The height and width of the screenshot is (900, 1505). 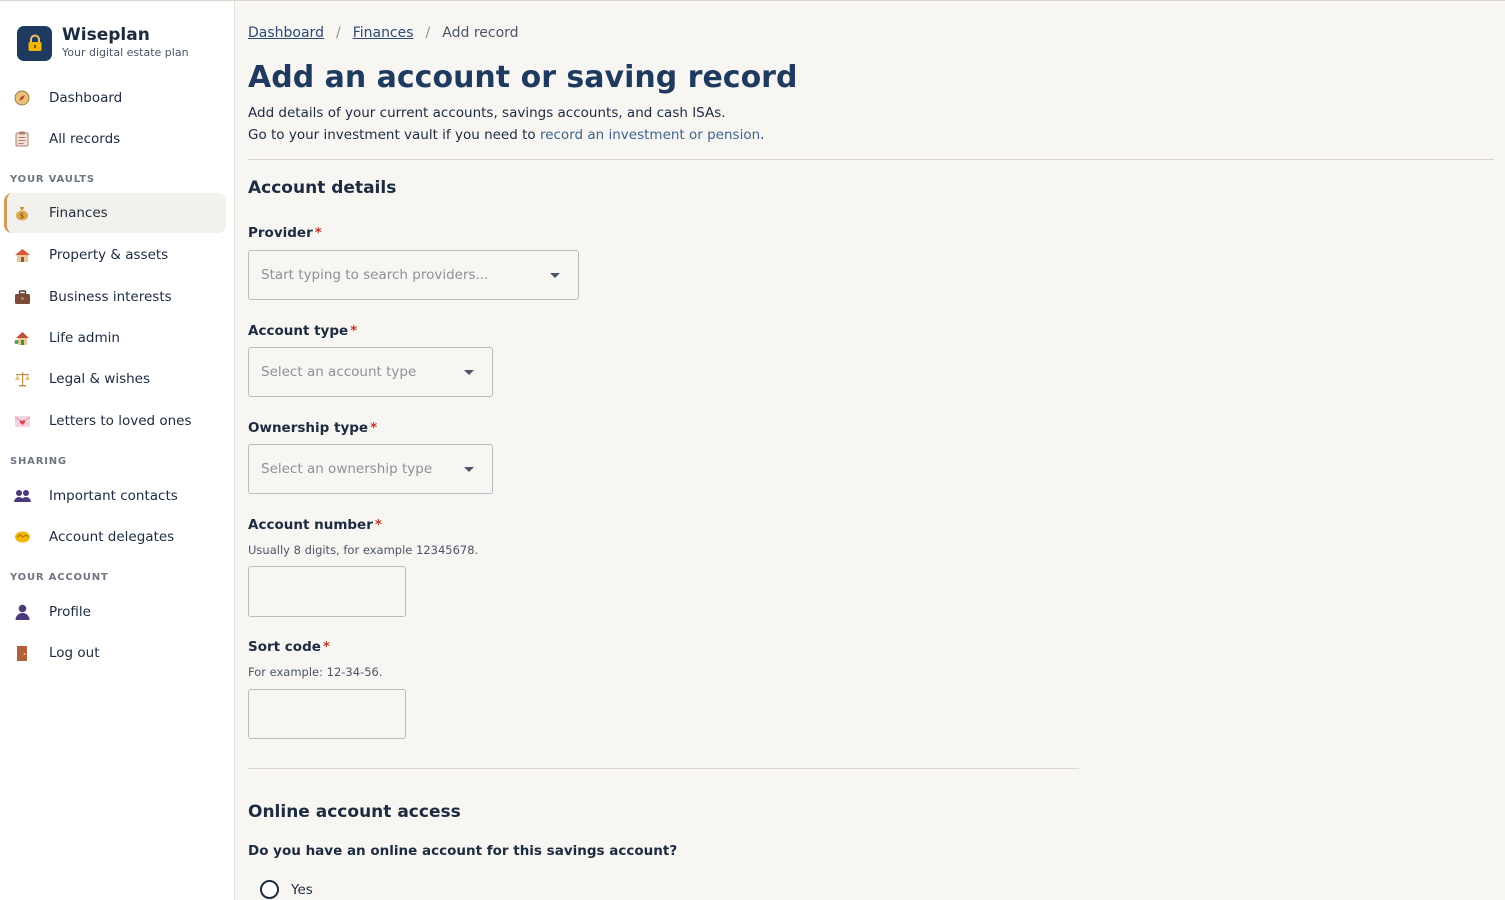 I want to click on house-icon, so click(x=22, y=255).